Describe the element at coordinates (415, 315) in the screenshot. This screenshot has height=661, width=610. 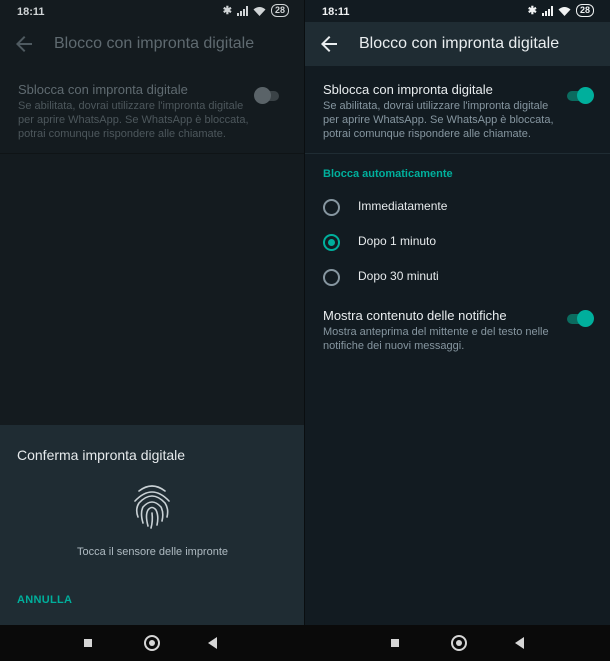
I see `setting-title: Mostra contenuto delle notifiche` at that location.